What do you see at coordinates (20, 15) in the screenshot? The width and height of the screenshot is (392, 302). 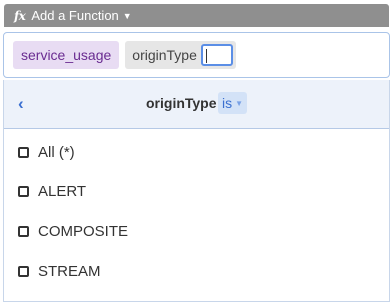 I see `fx-icon: fx` at bounding box center [20, 15].